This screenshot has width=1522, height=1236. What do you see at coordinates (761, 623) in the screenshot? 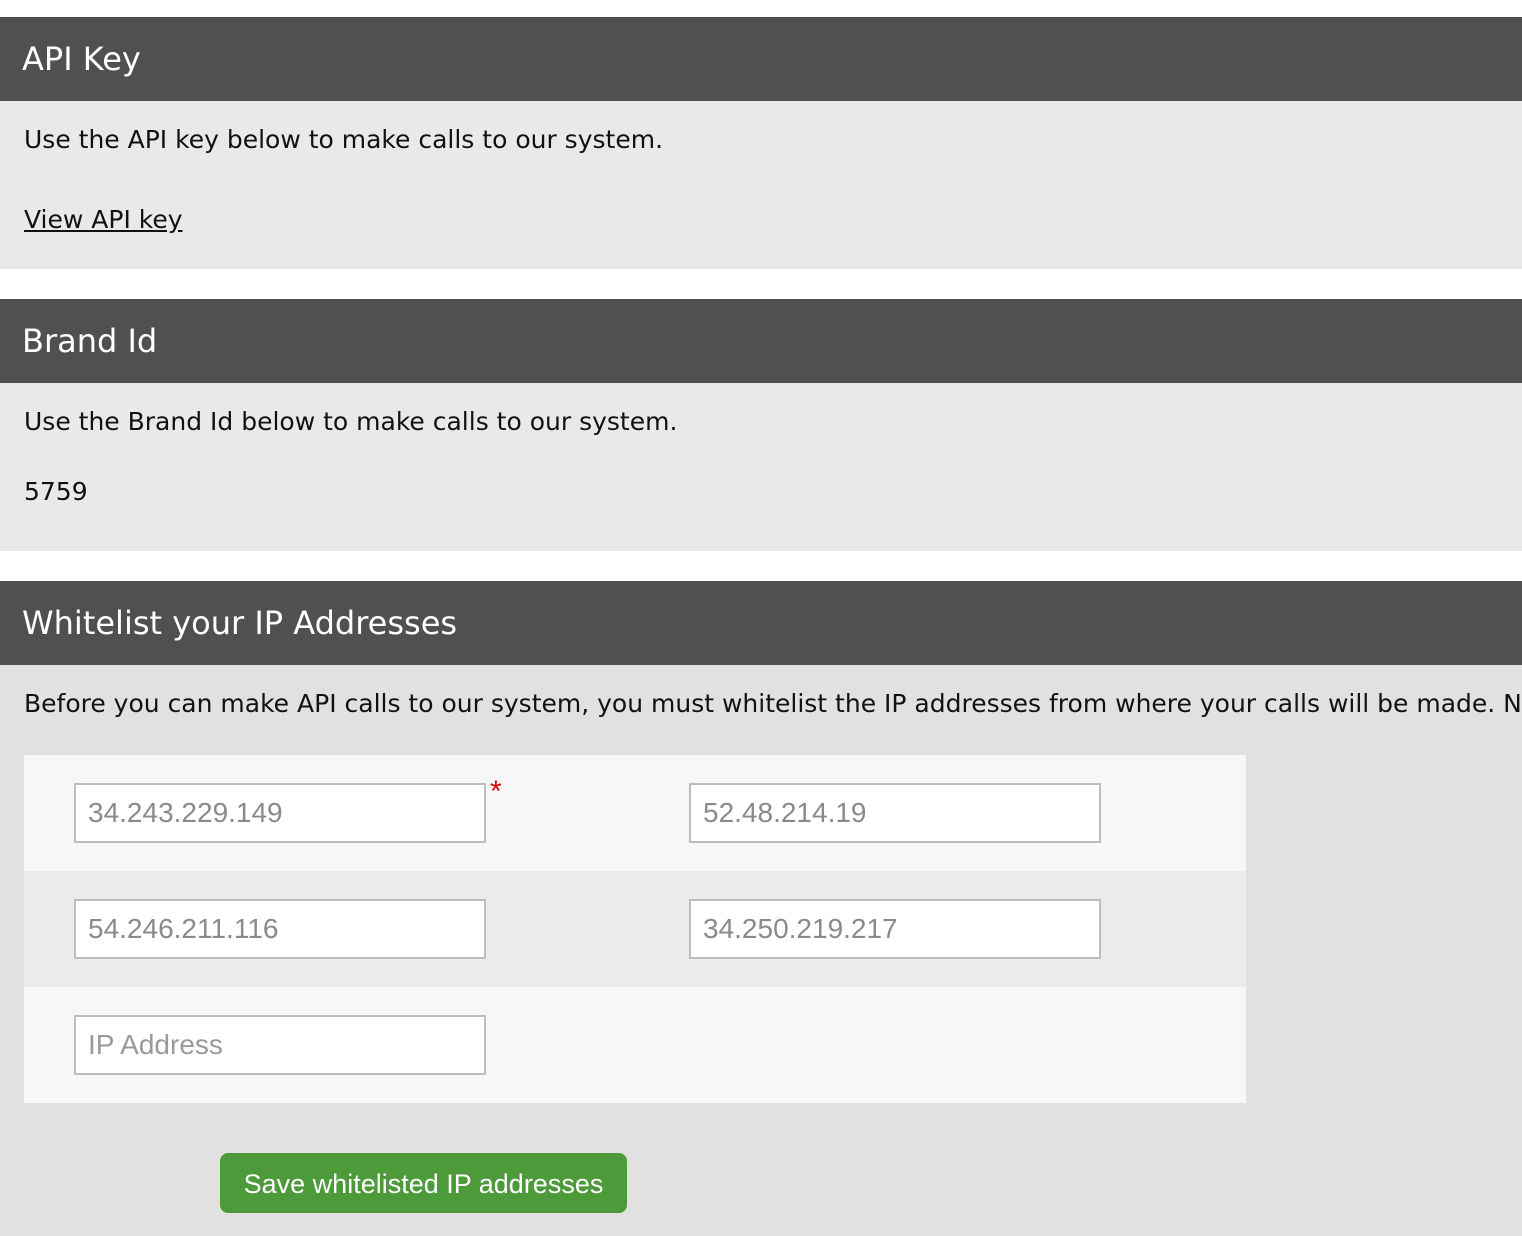
I see `whitelist-header: Whitelist your IP Addresses` at bounding box center [761, 623].